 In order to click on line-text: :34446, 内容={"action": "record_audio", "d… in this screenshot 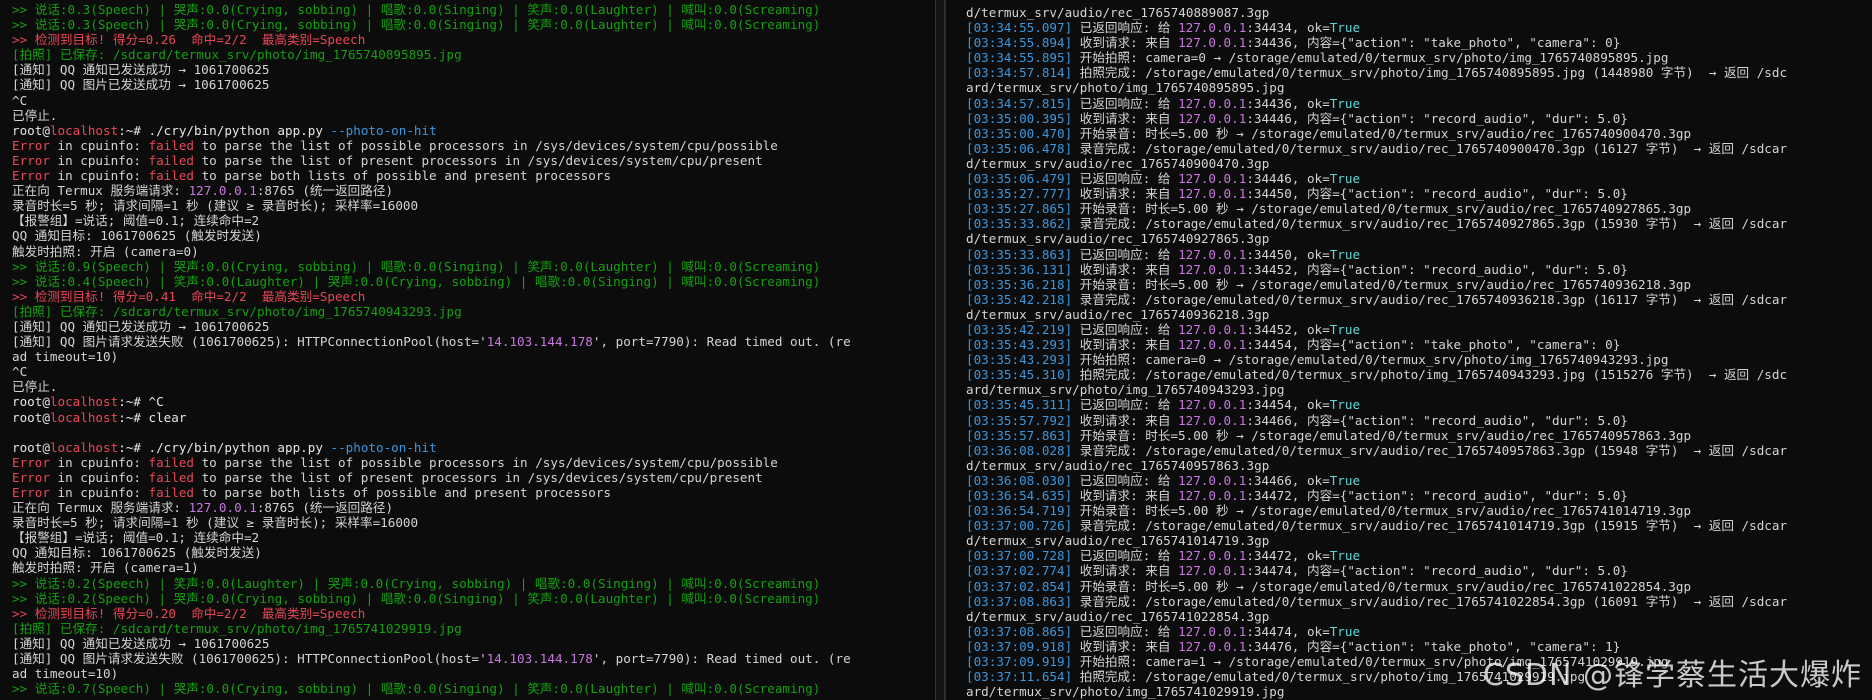, I will do `click(1437, 118)`.